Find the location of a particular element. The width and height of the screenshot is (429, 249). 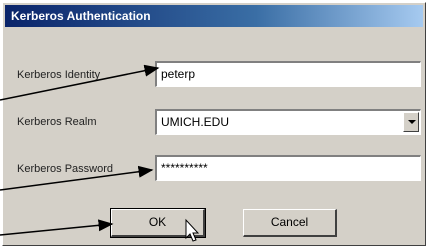

cursor-pointer-icon is located at coordinates (192, 230).